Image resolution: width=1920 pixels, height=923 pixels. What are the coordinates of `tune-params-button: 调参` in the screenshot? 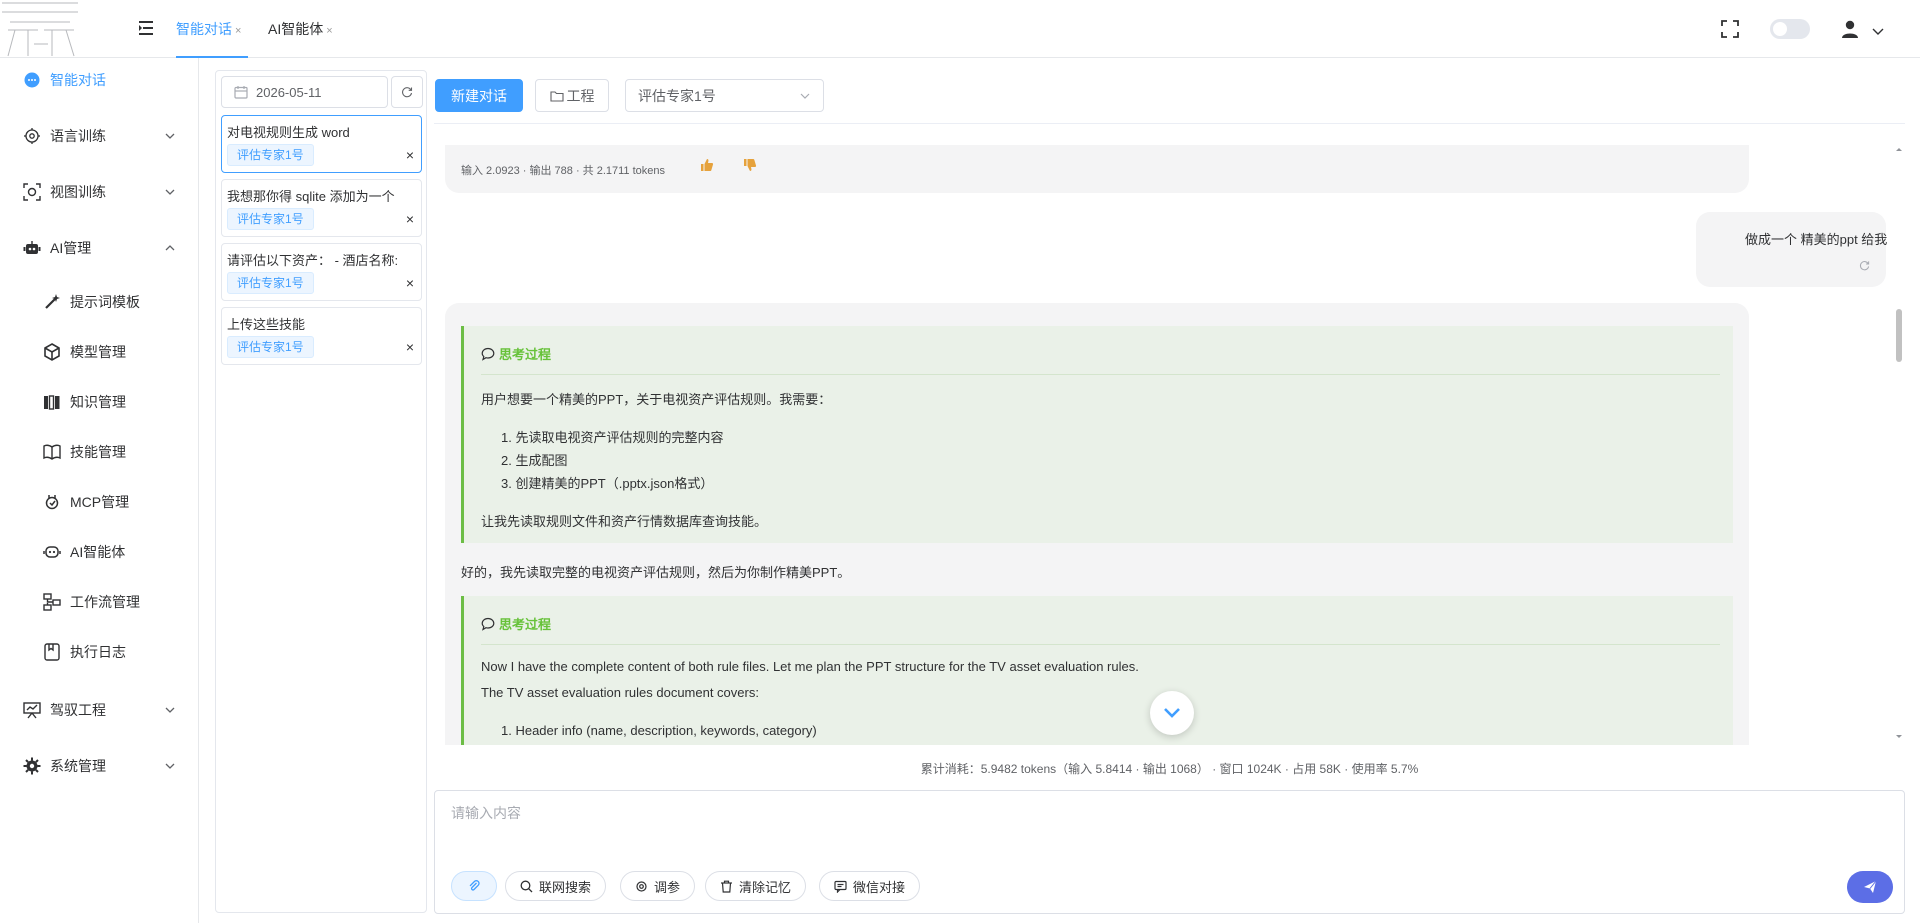 It's located at (658, 886).